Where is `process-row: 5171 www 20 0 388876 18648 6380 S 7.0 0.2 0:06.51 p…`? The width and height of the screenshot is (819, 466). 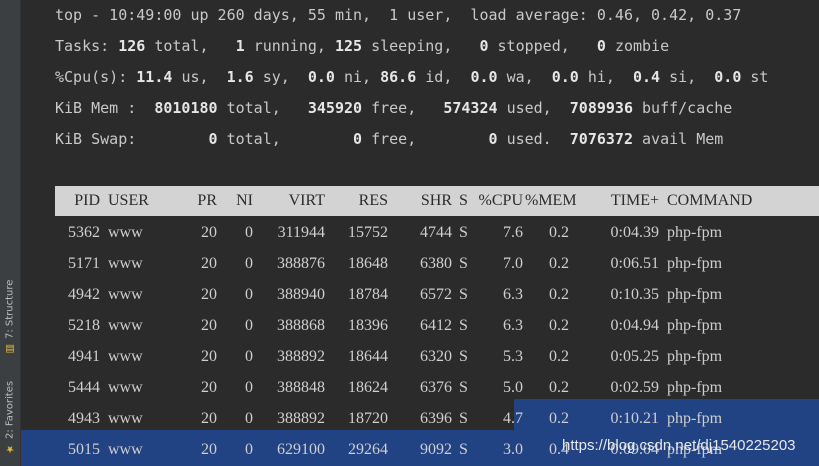 process-row: 5171 www 20 0 388876 18648 6380 S 7.0 0.2 0:06.51 p… is located at coordinates (437, 263).